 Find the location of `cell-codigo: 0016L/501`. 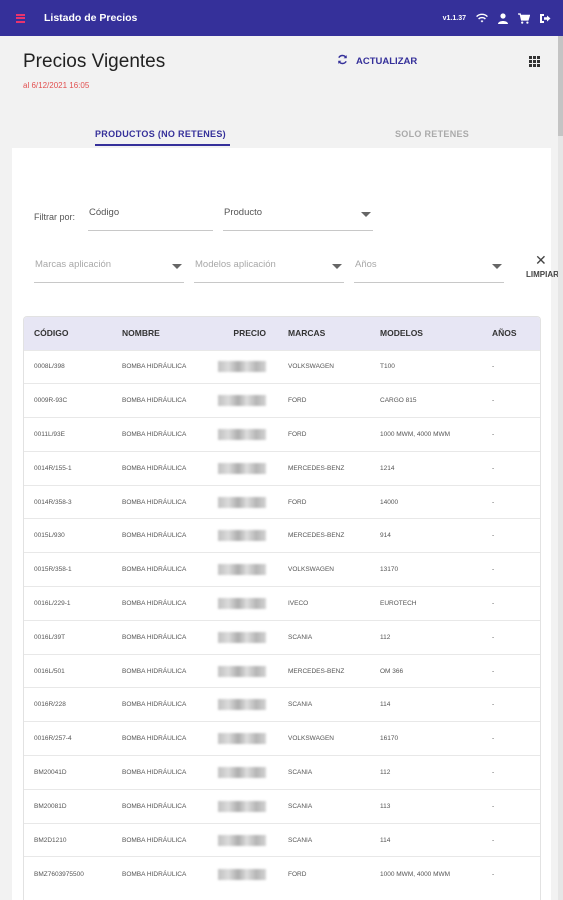

cell-codigo: 0016L/501 is located at coordinates (49, 671).